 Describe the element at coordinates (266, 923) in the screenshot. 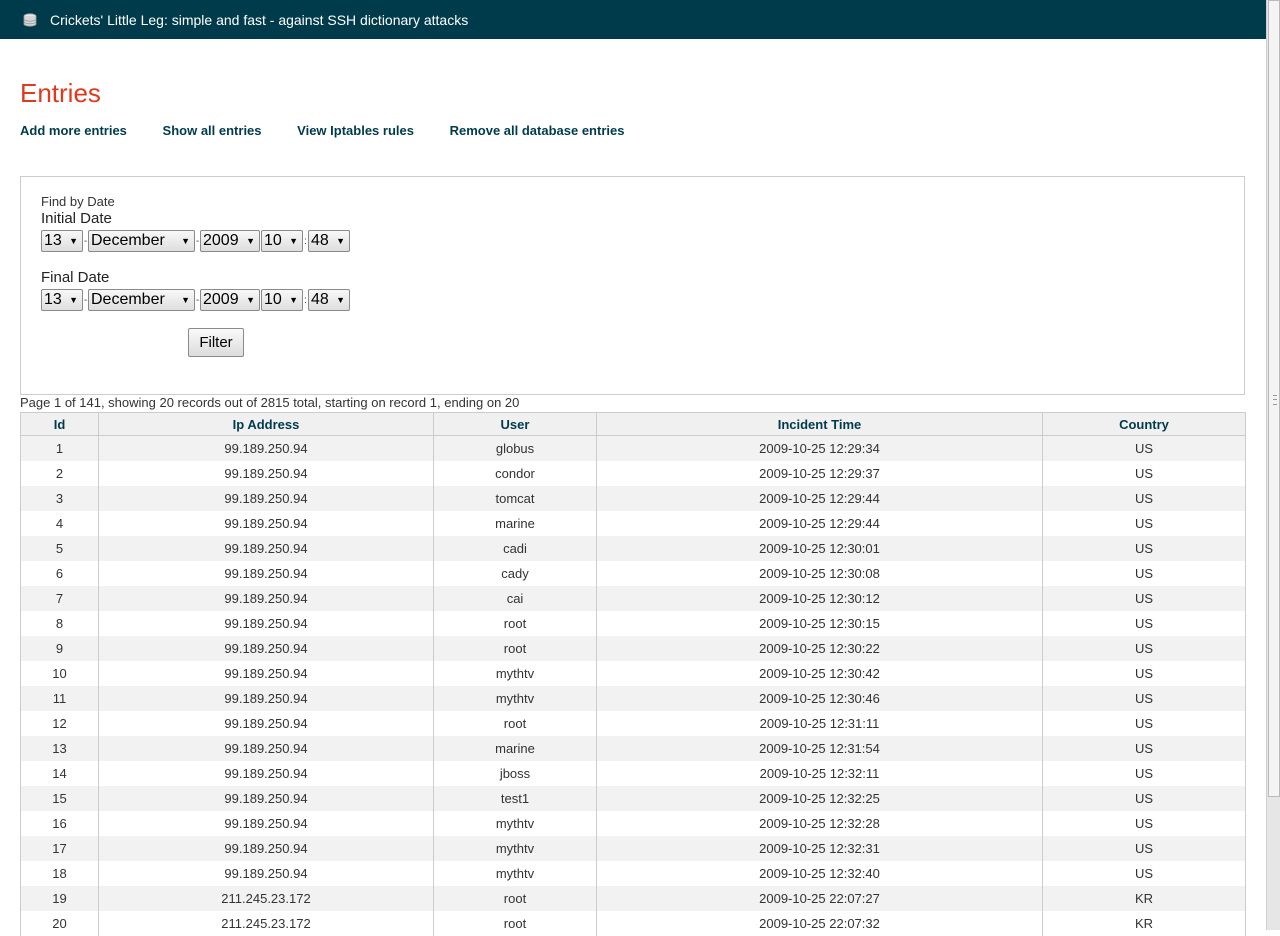

I see `cell-ip-address: 211.245.23.172` at that location.